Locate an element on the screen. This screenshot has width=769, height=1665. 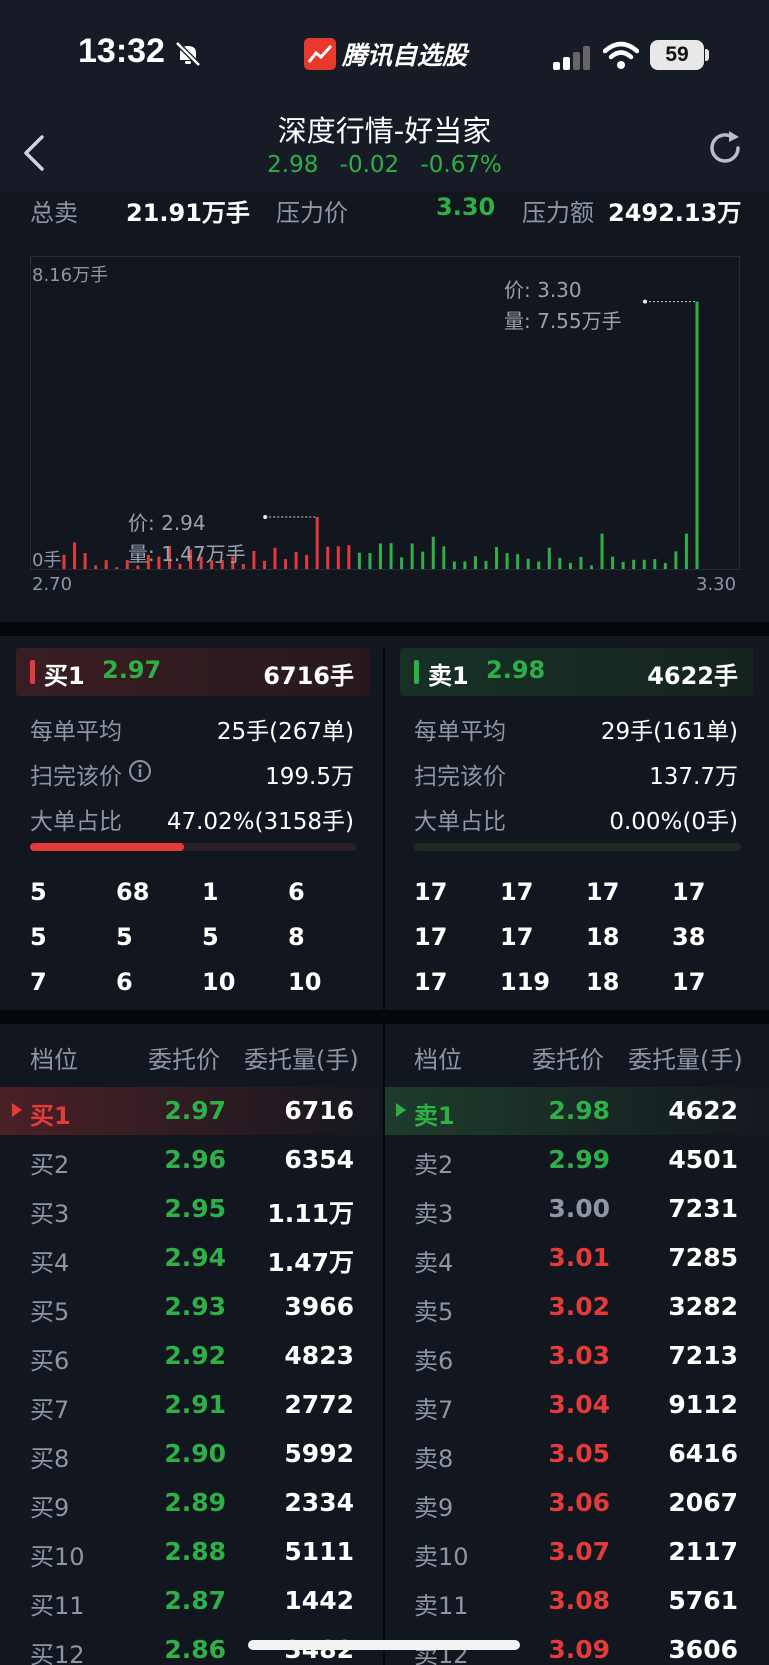
pressure-price-value: 3.30 is located at coordinates (466, 207).